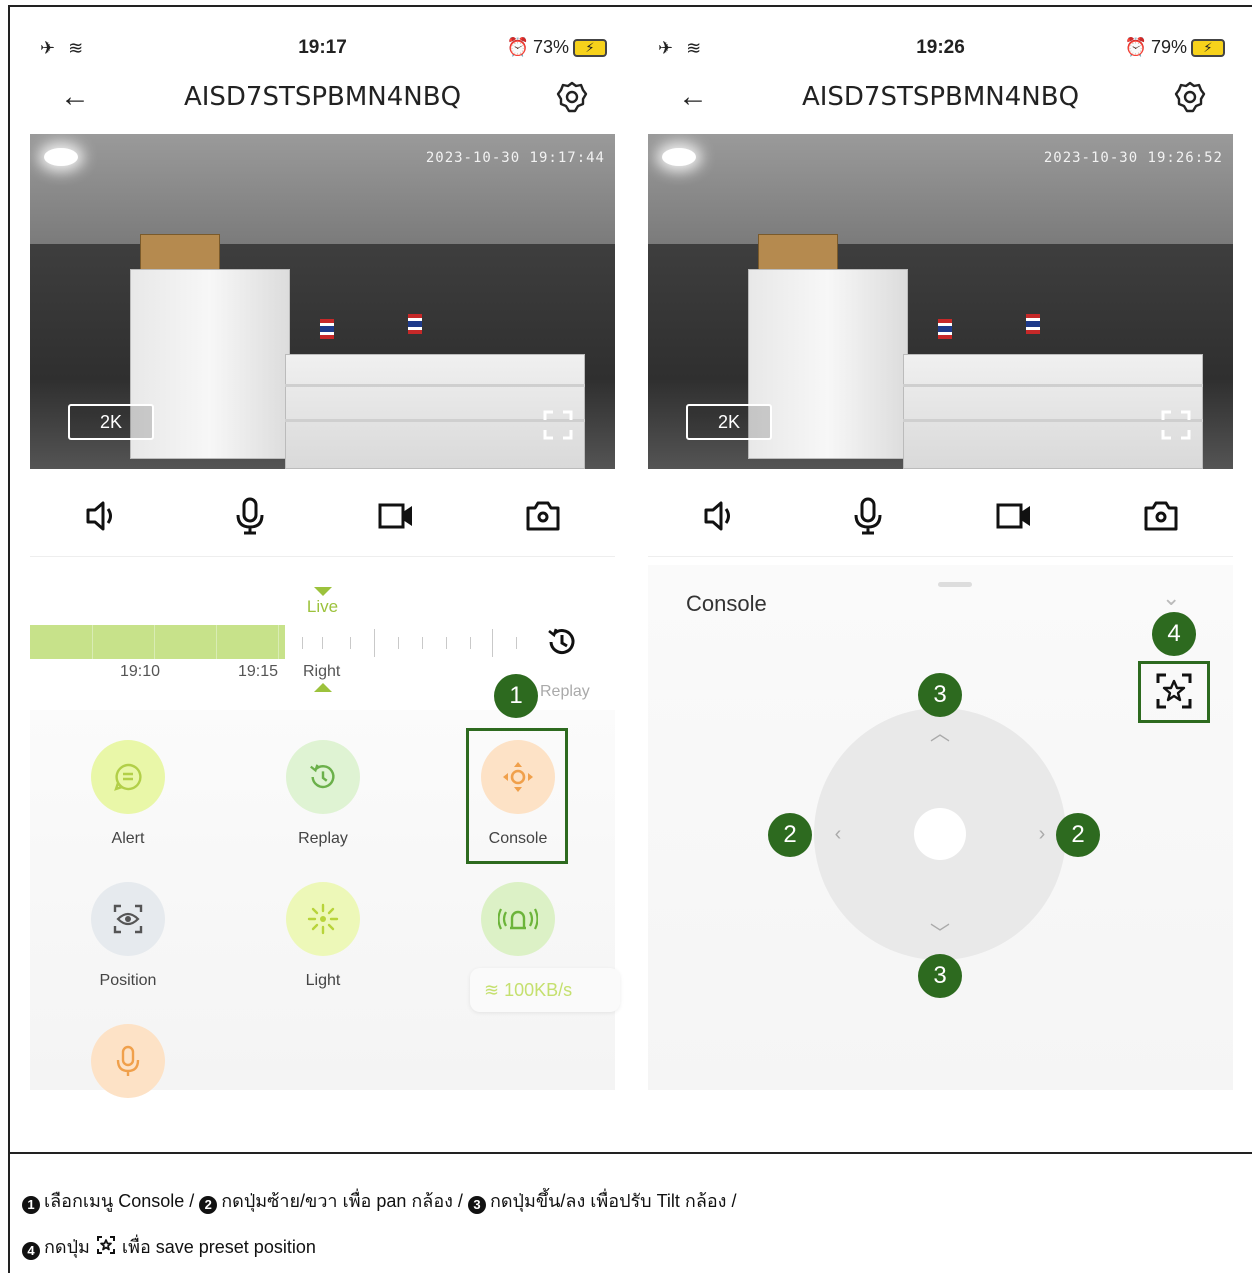 Image resolution: width=1252 pixels, height=1273 pixels. Describe the element at coordinates (128, 919) in the screenshot. I see `eye-scan-icon` at that location.